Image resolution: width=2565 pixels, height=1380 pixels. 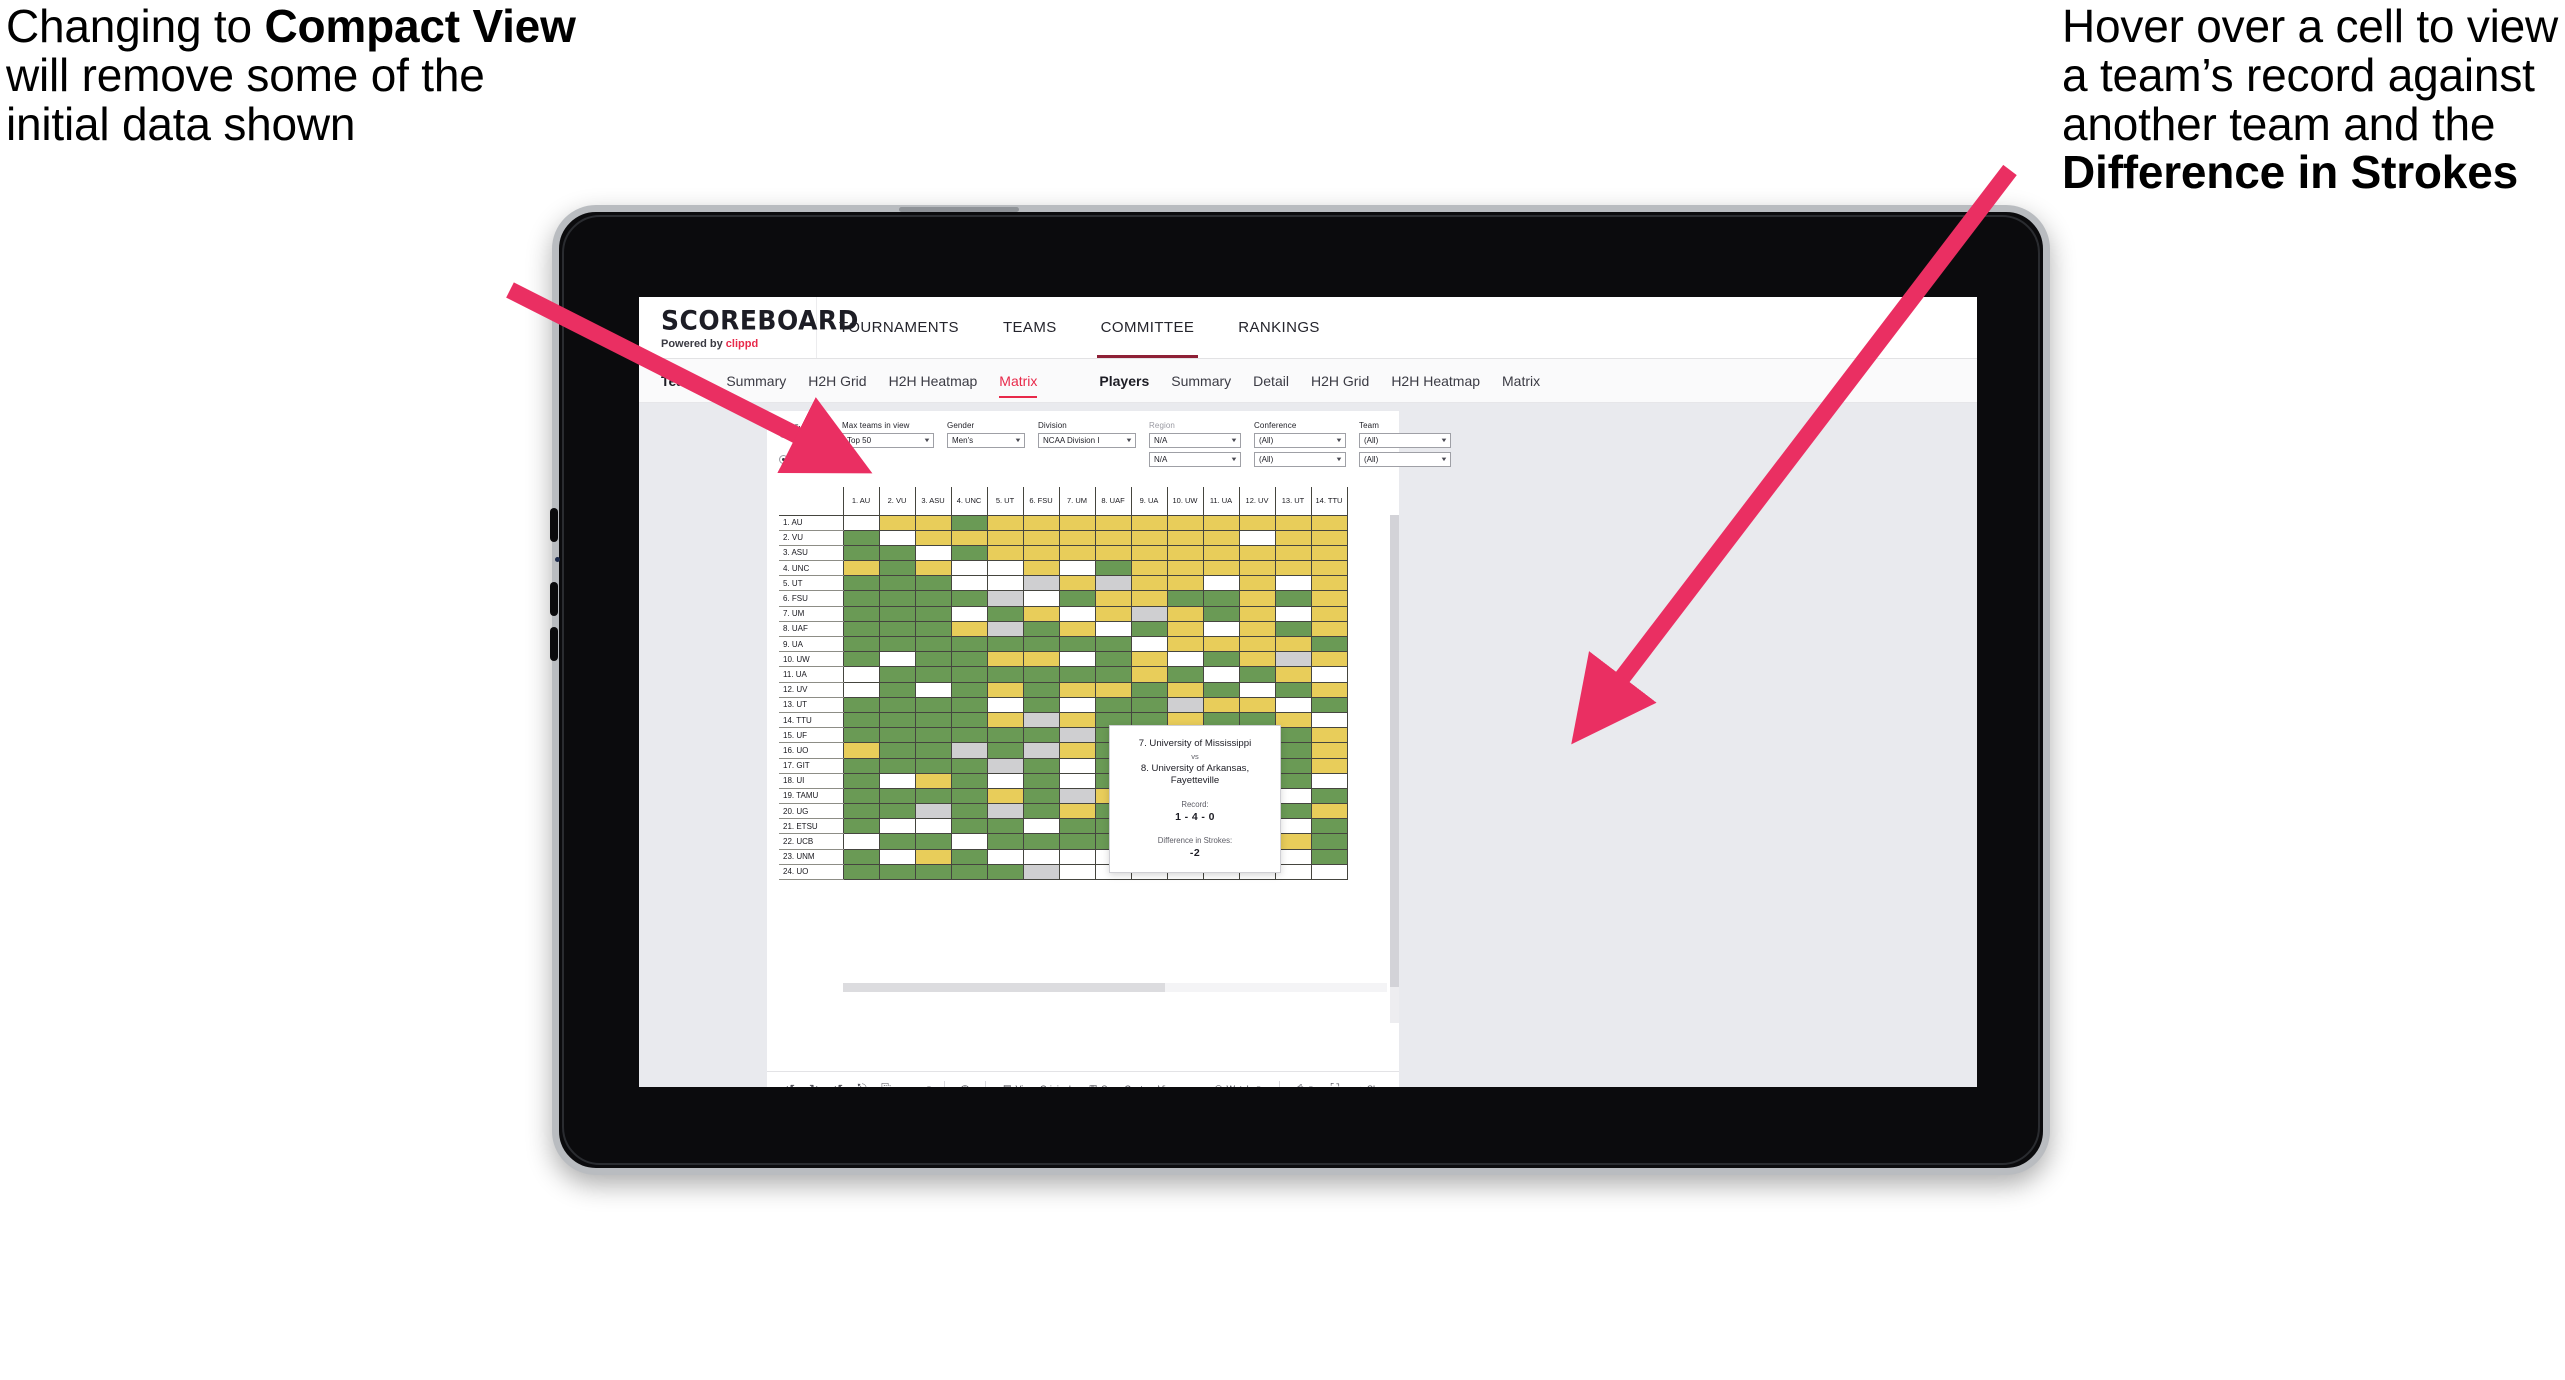 I want to click on subnav-players-detail: Detail, so click(x=1271, y=381).